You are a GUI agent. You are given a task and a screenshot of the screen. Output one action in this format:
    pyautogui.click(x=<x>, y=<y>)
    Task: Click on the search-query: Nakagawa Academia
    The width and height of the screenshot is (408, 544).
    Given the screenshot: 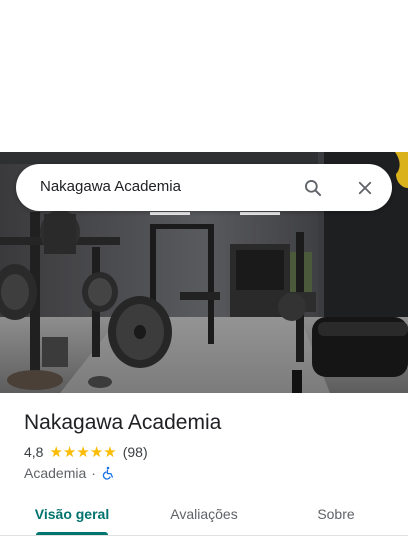 What is the action you would take?
    pyautogui.click(x=110, y=187)
    